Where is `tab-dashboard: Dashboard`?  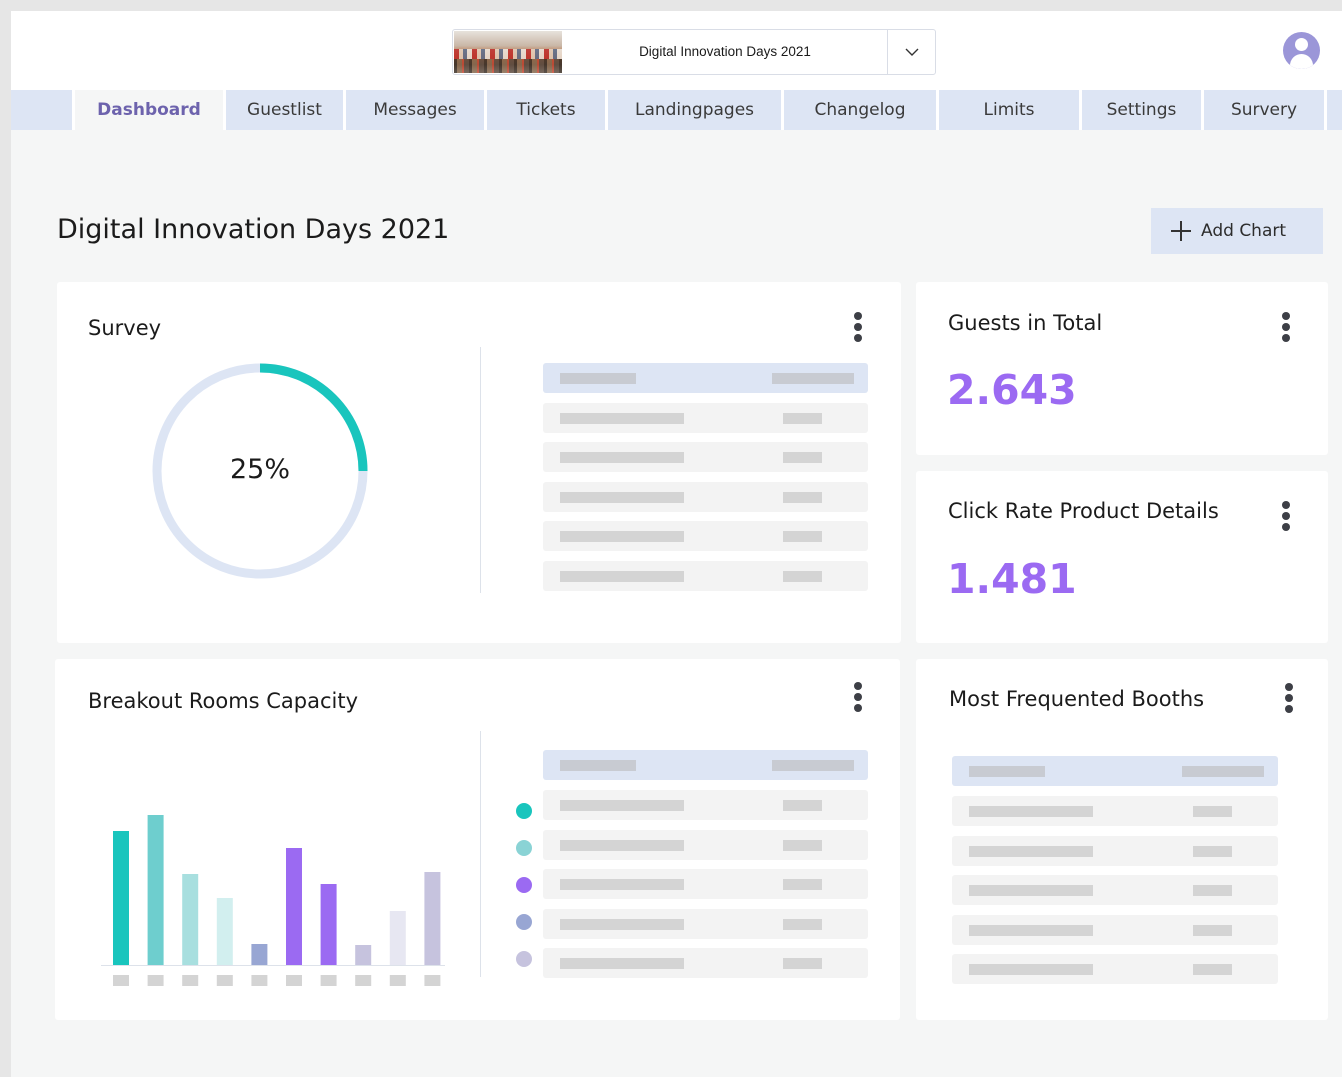
tab-dashboard: Dashboard is located at coordinates (150, 110).